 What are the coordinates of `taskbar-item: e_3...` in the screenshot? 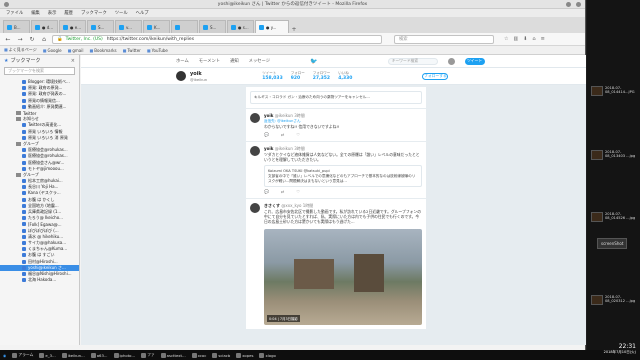 It's located at (47, 355).